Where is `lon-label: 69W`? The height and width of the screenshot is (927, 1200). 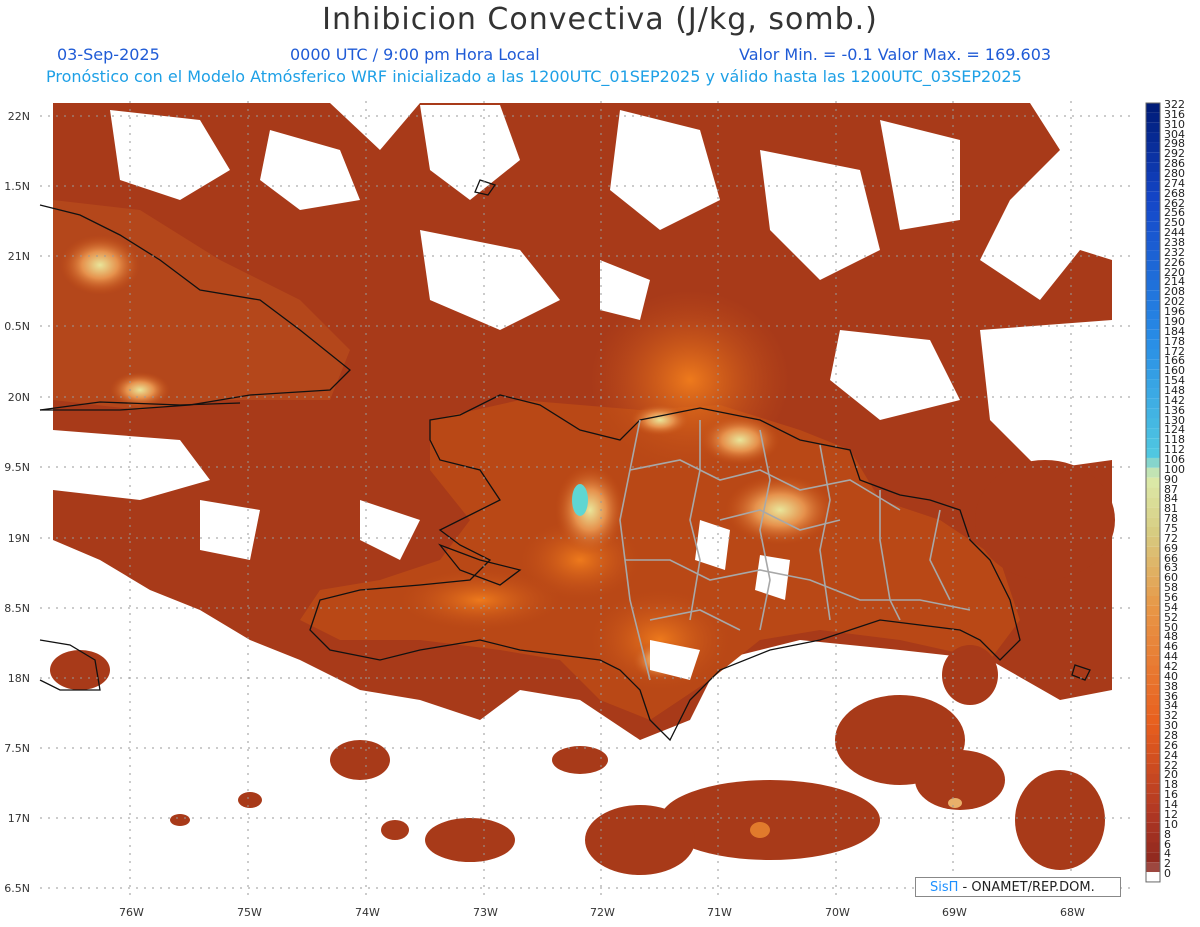 lon-label: 69W is located at coordinates (954, 912).